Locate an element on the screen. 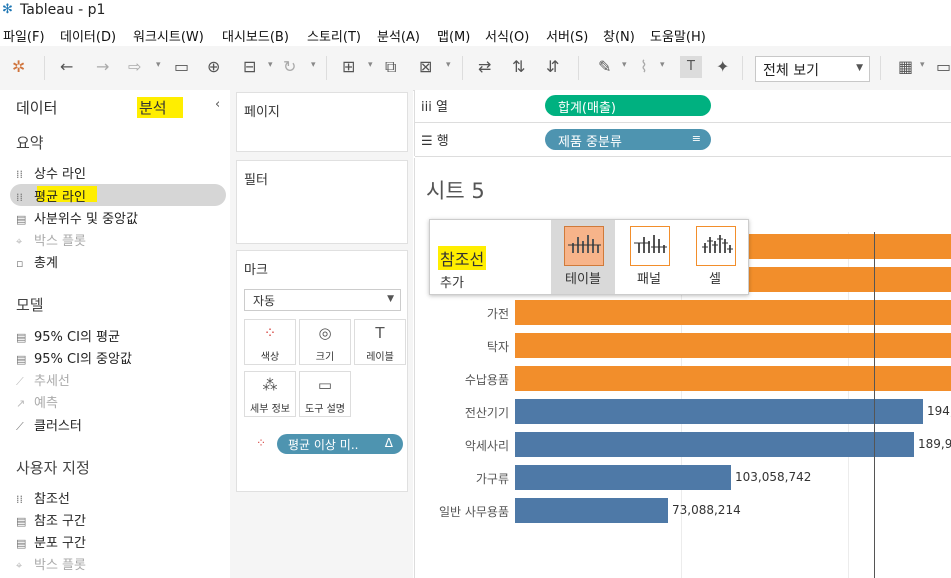 The image size is (951, 578). sort-ascending-icon: ⇅ is located at coordinates (518, 67).